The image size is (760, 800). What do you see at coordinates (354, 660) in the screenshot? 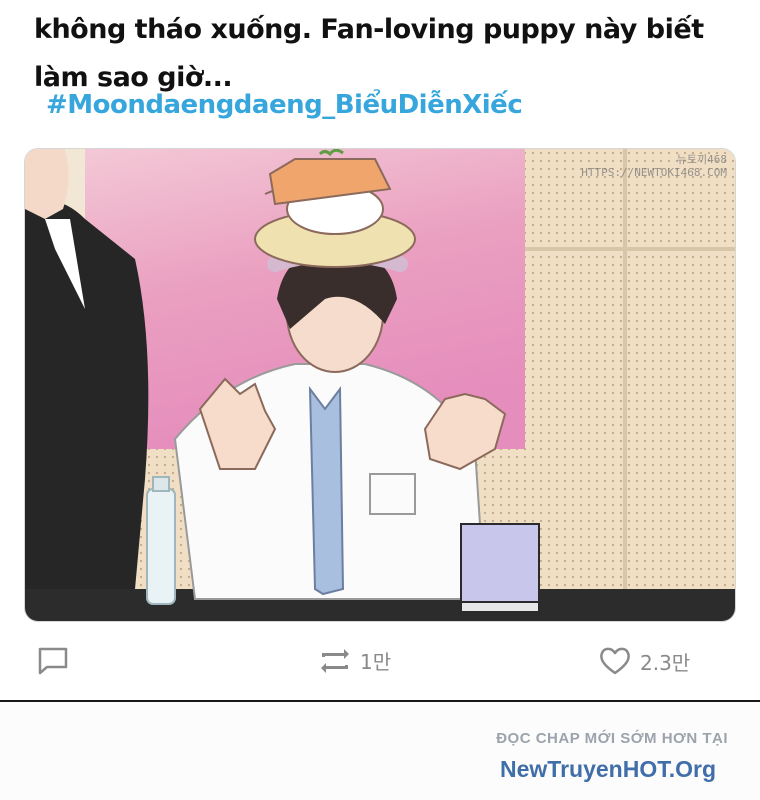
I see `retweet-button: 1만` at bounding box center [354, 660].